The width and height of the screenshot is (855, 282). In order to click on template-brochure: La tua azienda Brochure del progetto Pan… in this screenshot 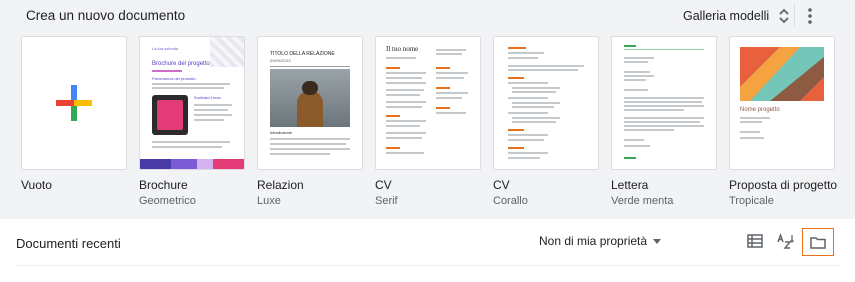, I will do `click(192, 121)`.